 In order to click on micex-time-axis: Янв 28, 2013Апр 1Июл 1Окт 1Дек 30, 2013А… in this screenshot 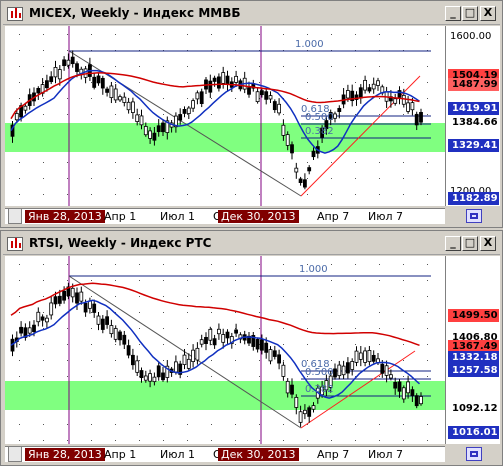, I will do `click(225, 216)`.